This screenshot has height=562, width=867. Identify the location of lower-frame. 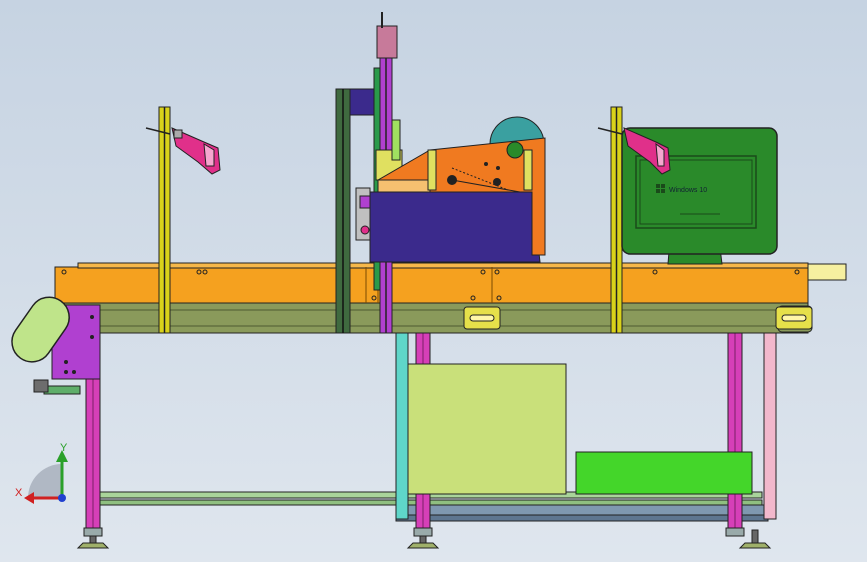
(433, 506).